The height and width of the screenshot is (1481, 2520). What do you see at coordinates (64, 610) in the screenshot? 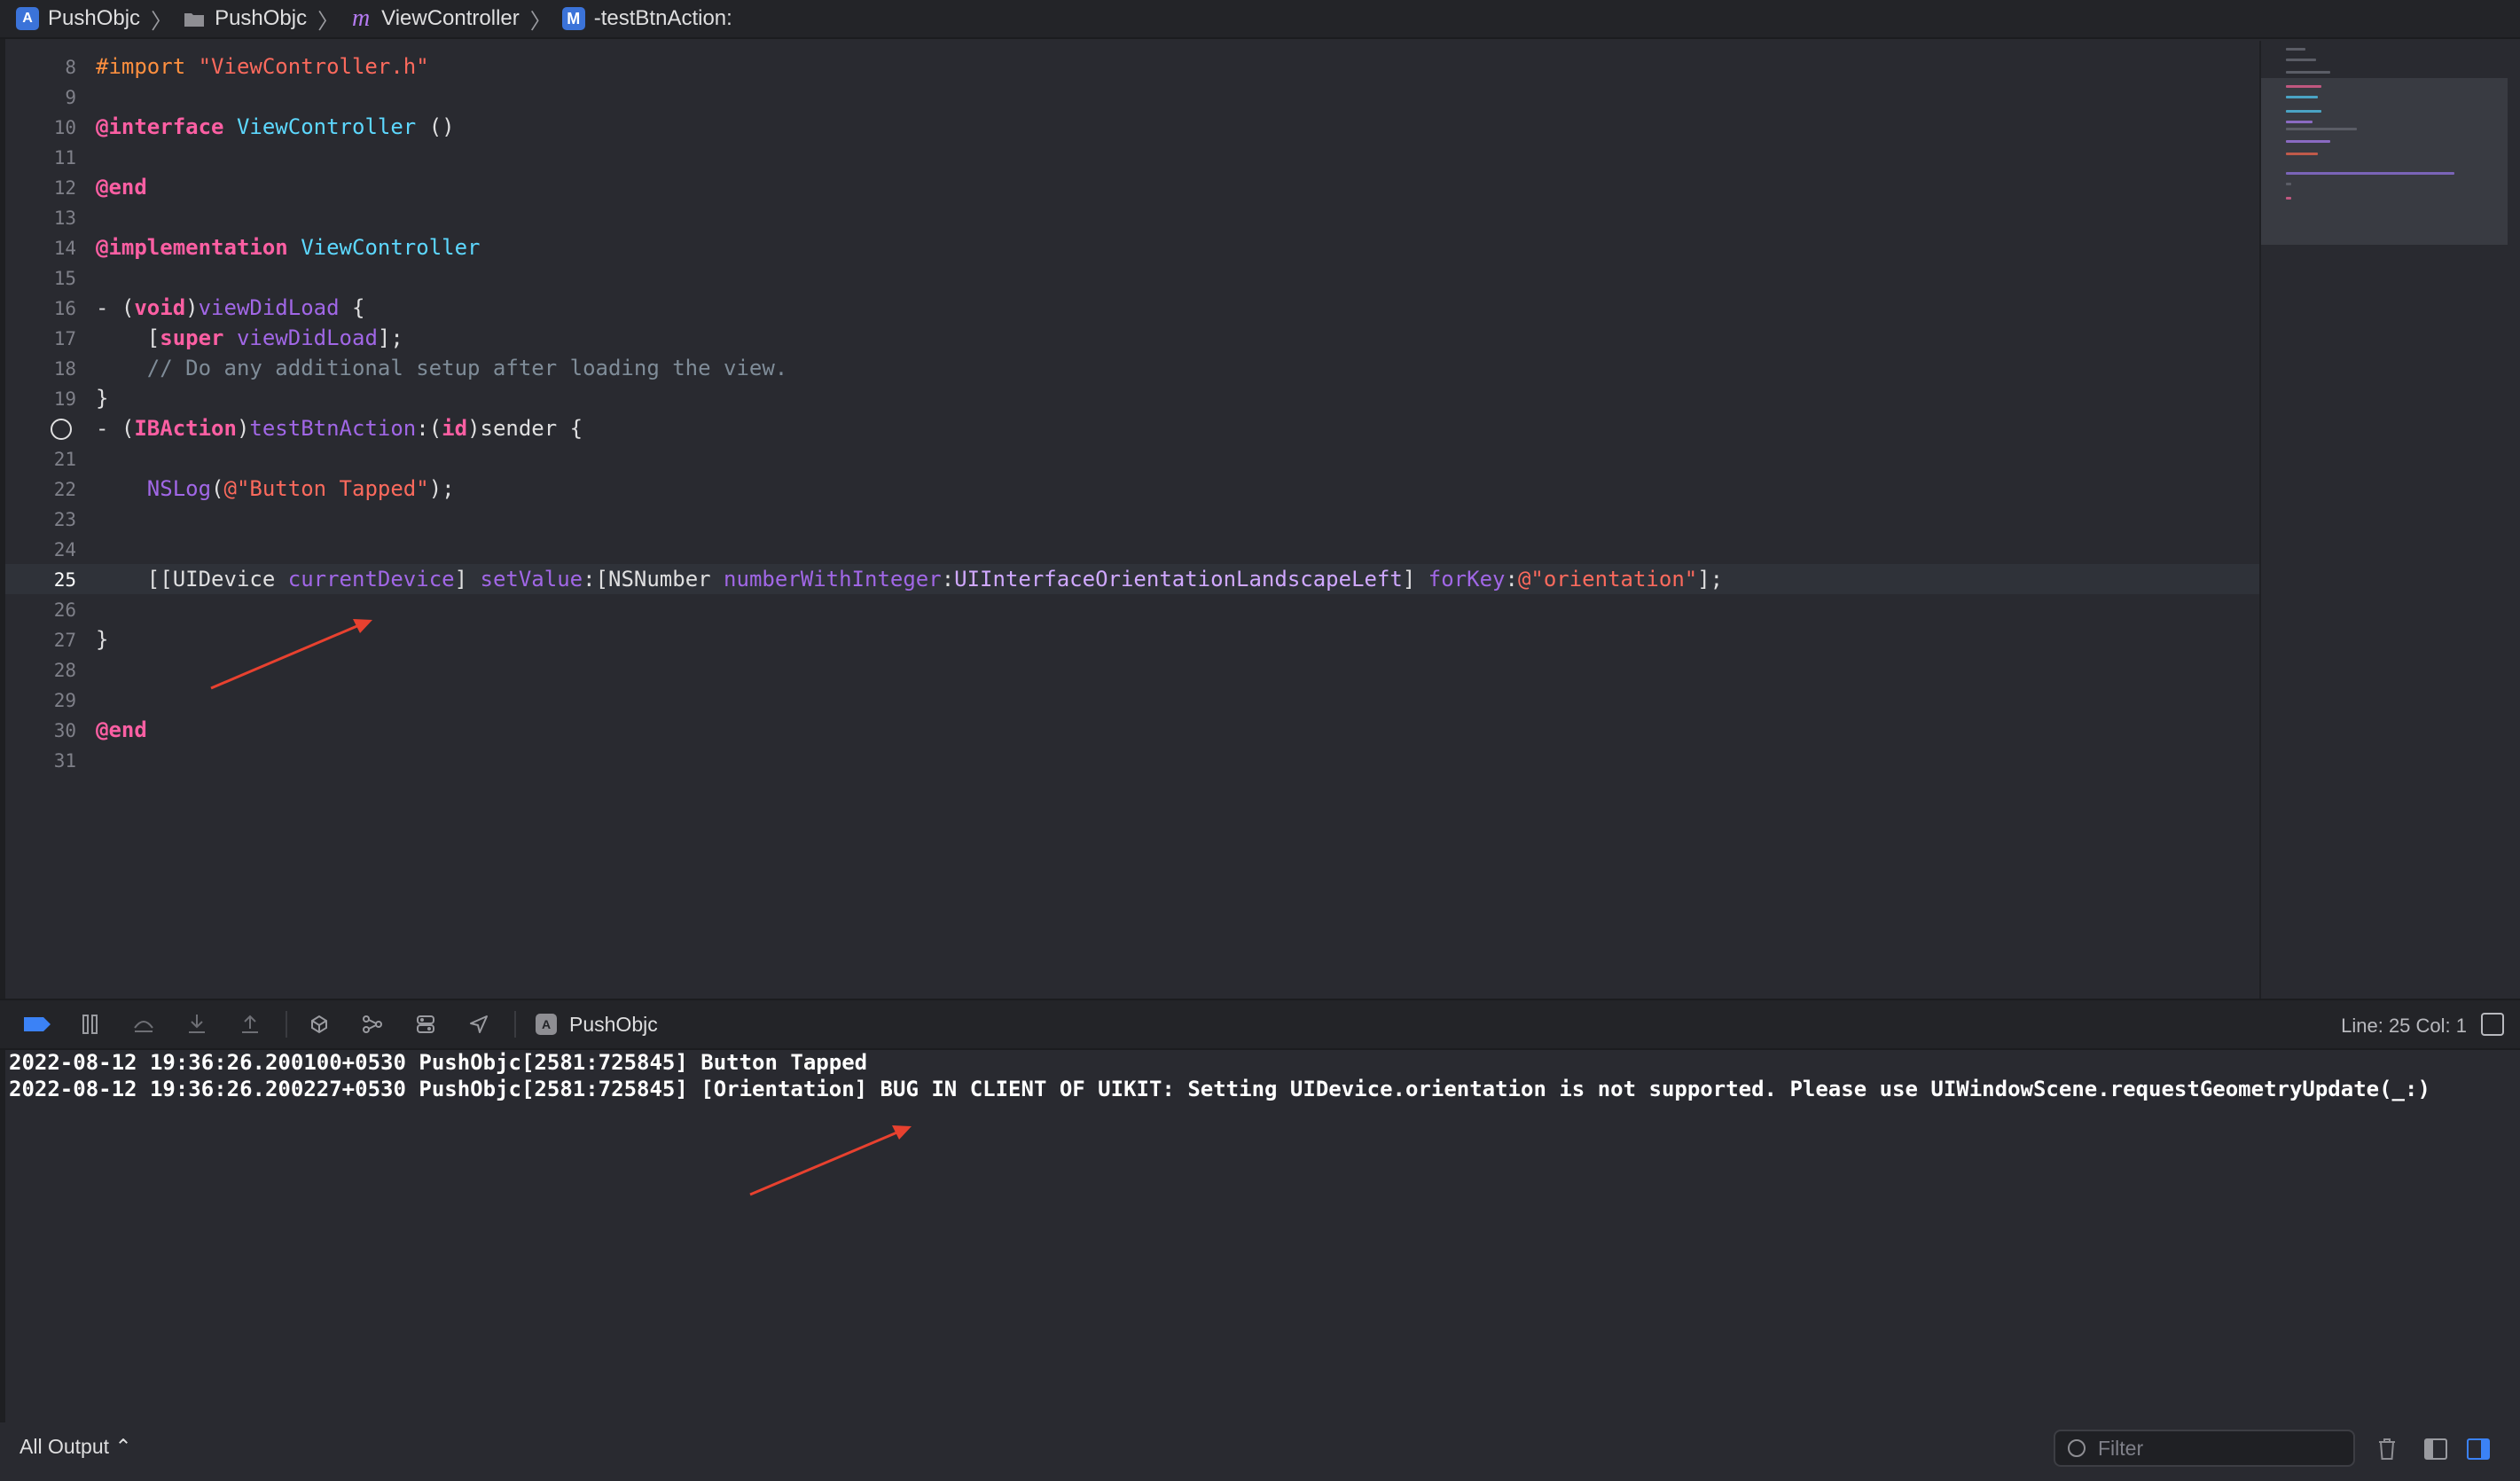
I see `line-number: 26` at bounding box center [64, 610].